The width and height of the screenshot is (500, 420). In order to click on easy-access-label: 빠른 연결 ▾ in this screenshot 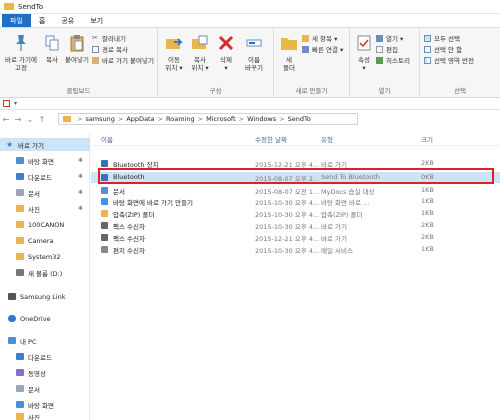, I will do `click(328, 50)`.